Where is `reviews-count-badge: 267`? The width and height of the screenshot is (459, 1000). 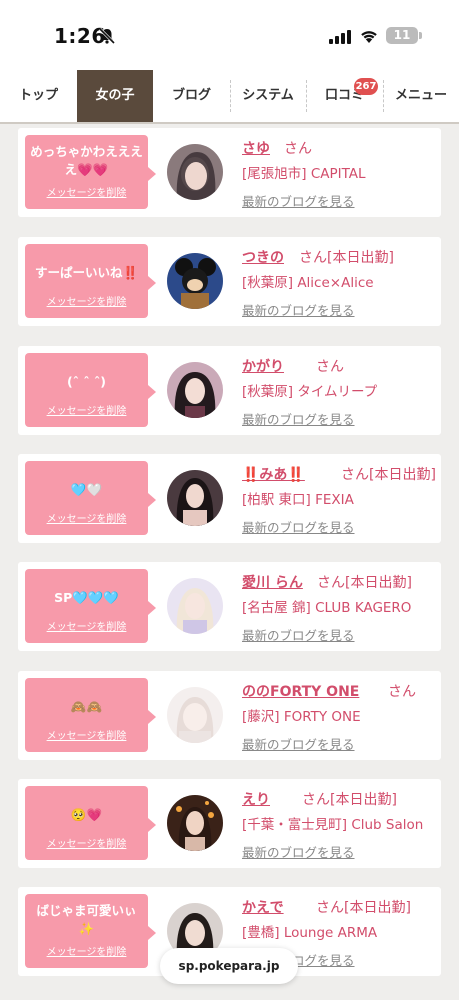
reviews-count-badge: 267 is located at coordinates (366, 86).